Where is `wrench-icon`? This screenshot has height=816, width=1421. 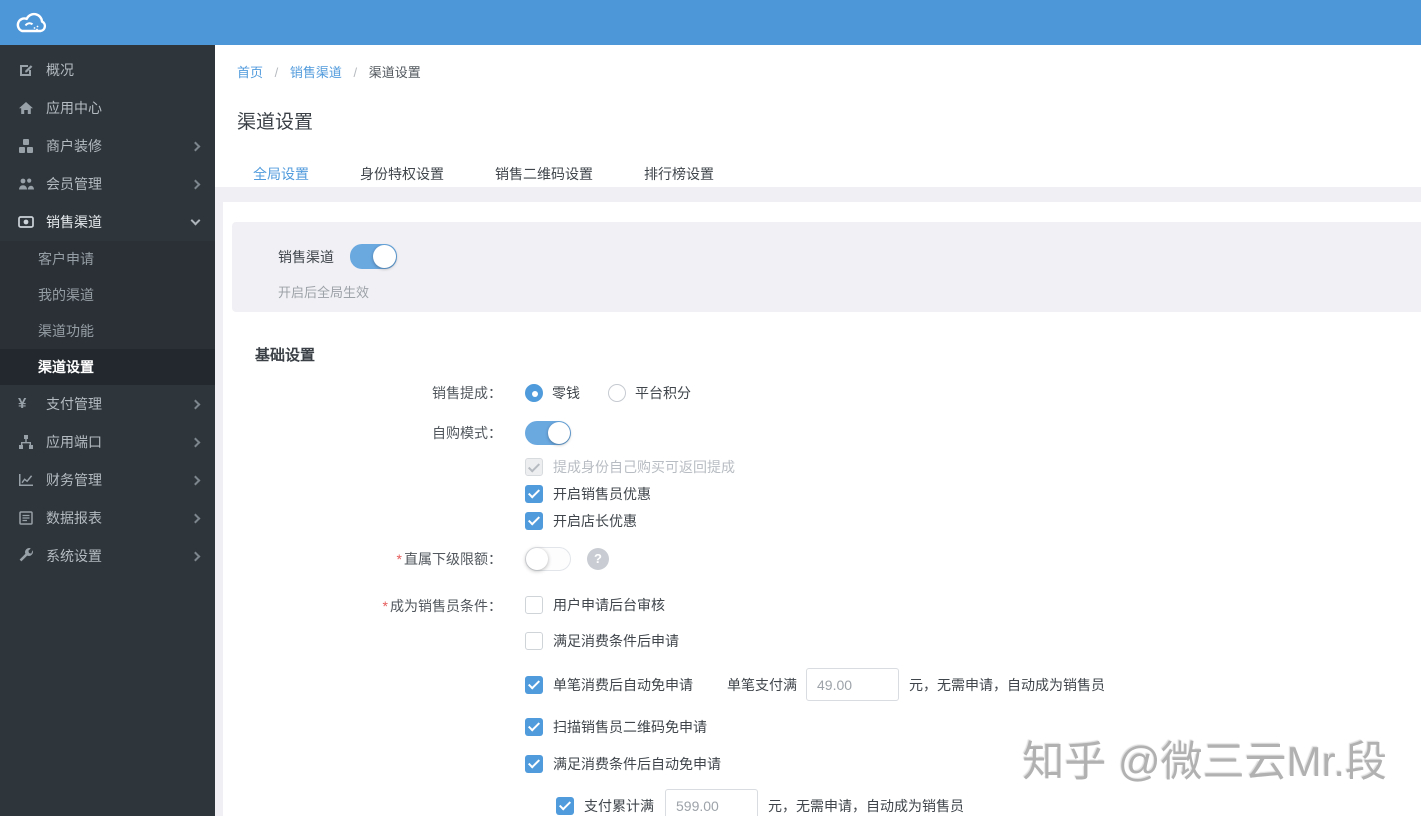
wrench-icon is located at coordinates (28, 556).